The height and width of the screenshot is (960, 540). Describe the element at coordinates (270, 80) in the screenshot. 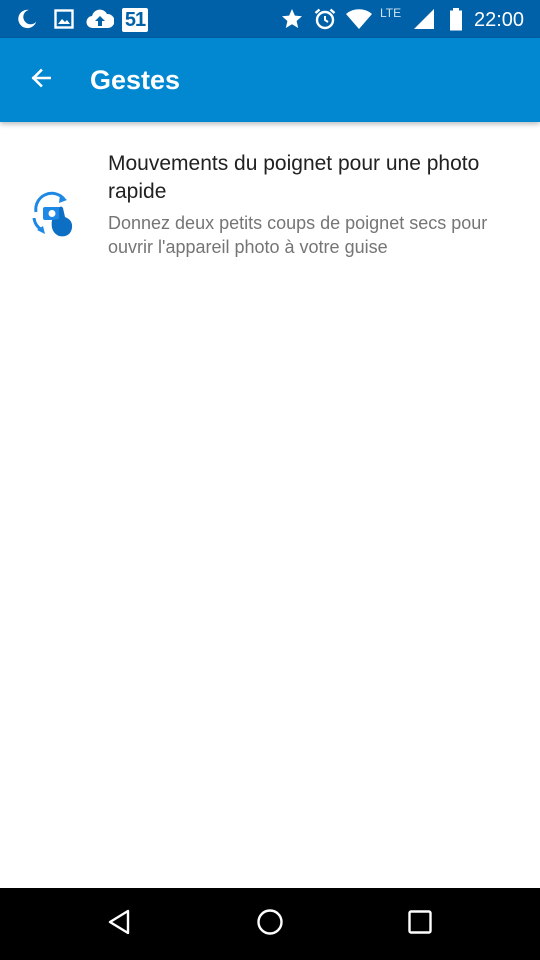

I see `app-bar: Gestes` at that location.